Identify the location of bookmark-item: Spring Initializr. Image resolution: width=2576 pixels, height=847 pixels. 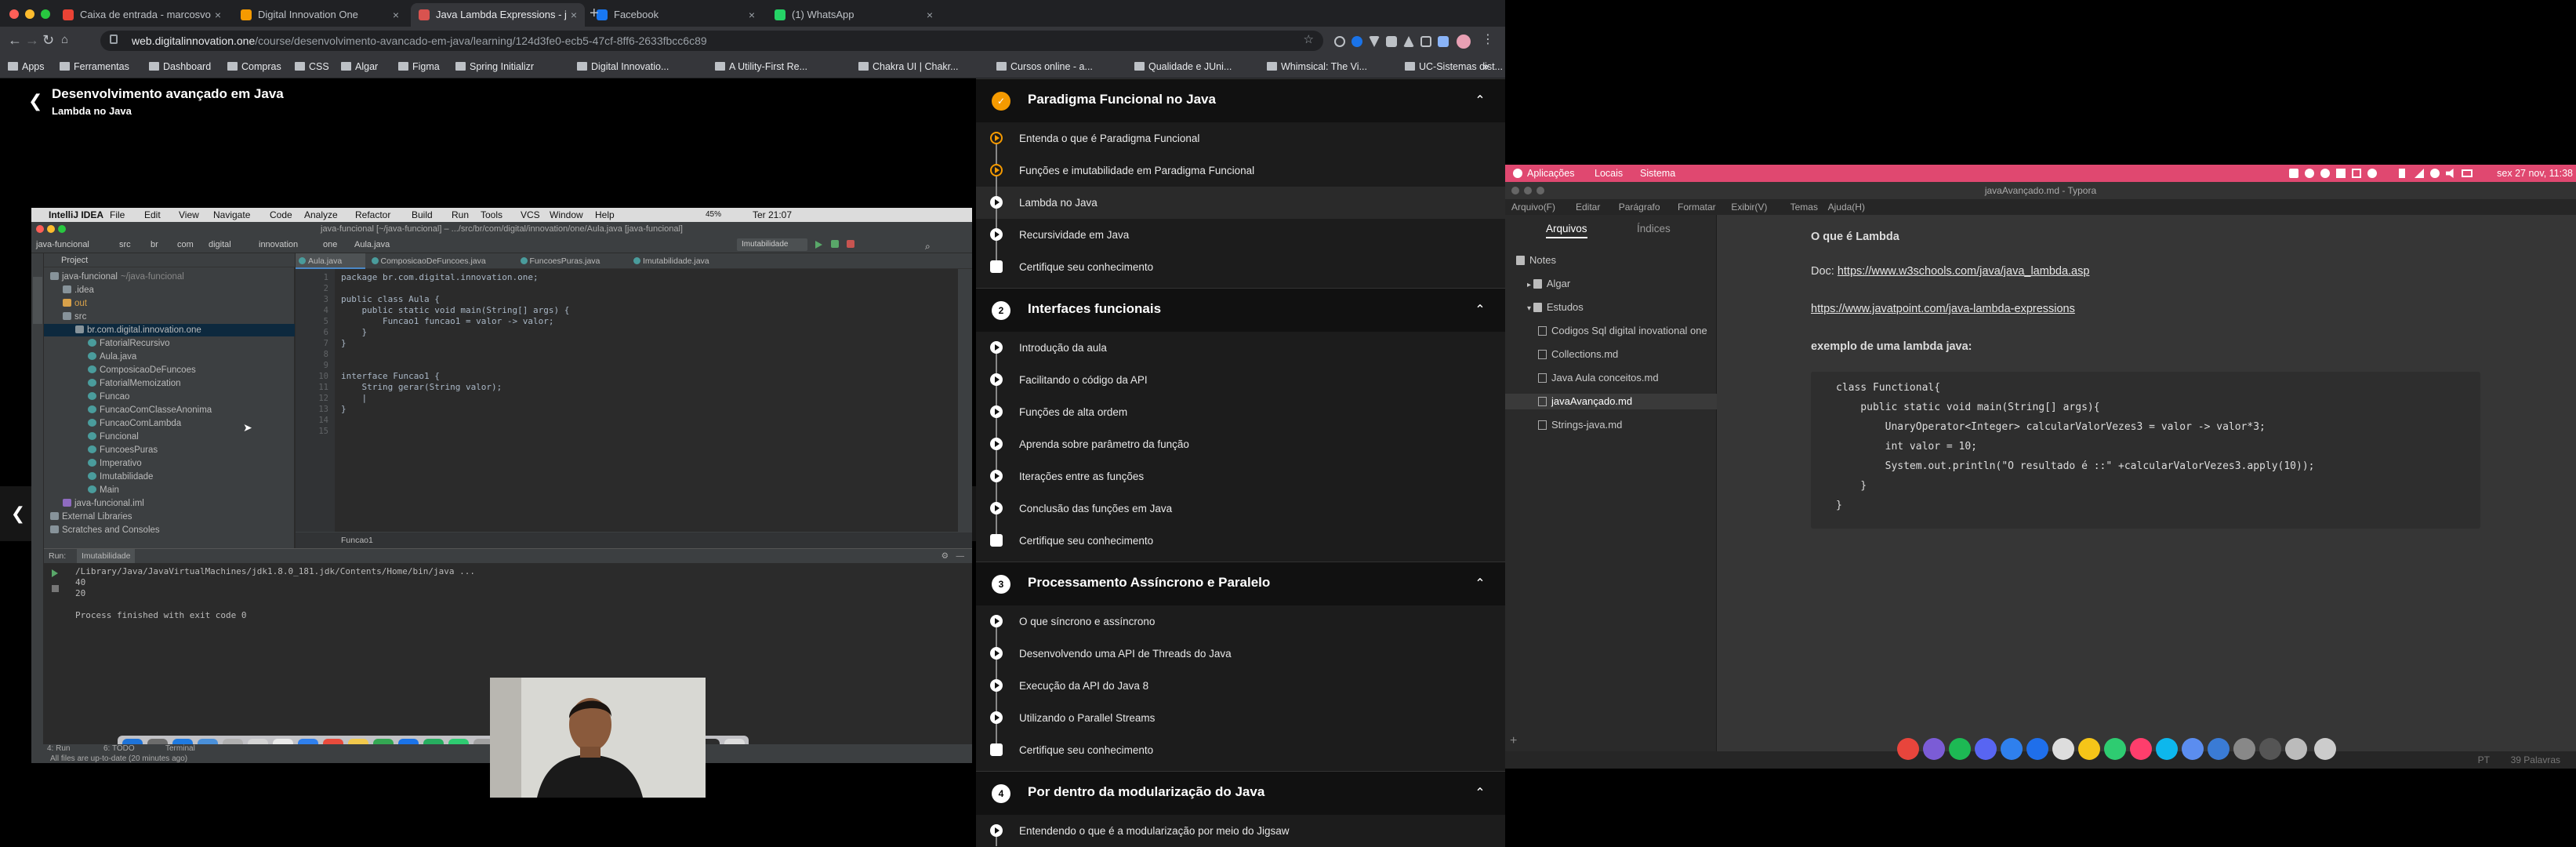
(495, 66).